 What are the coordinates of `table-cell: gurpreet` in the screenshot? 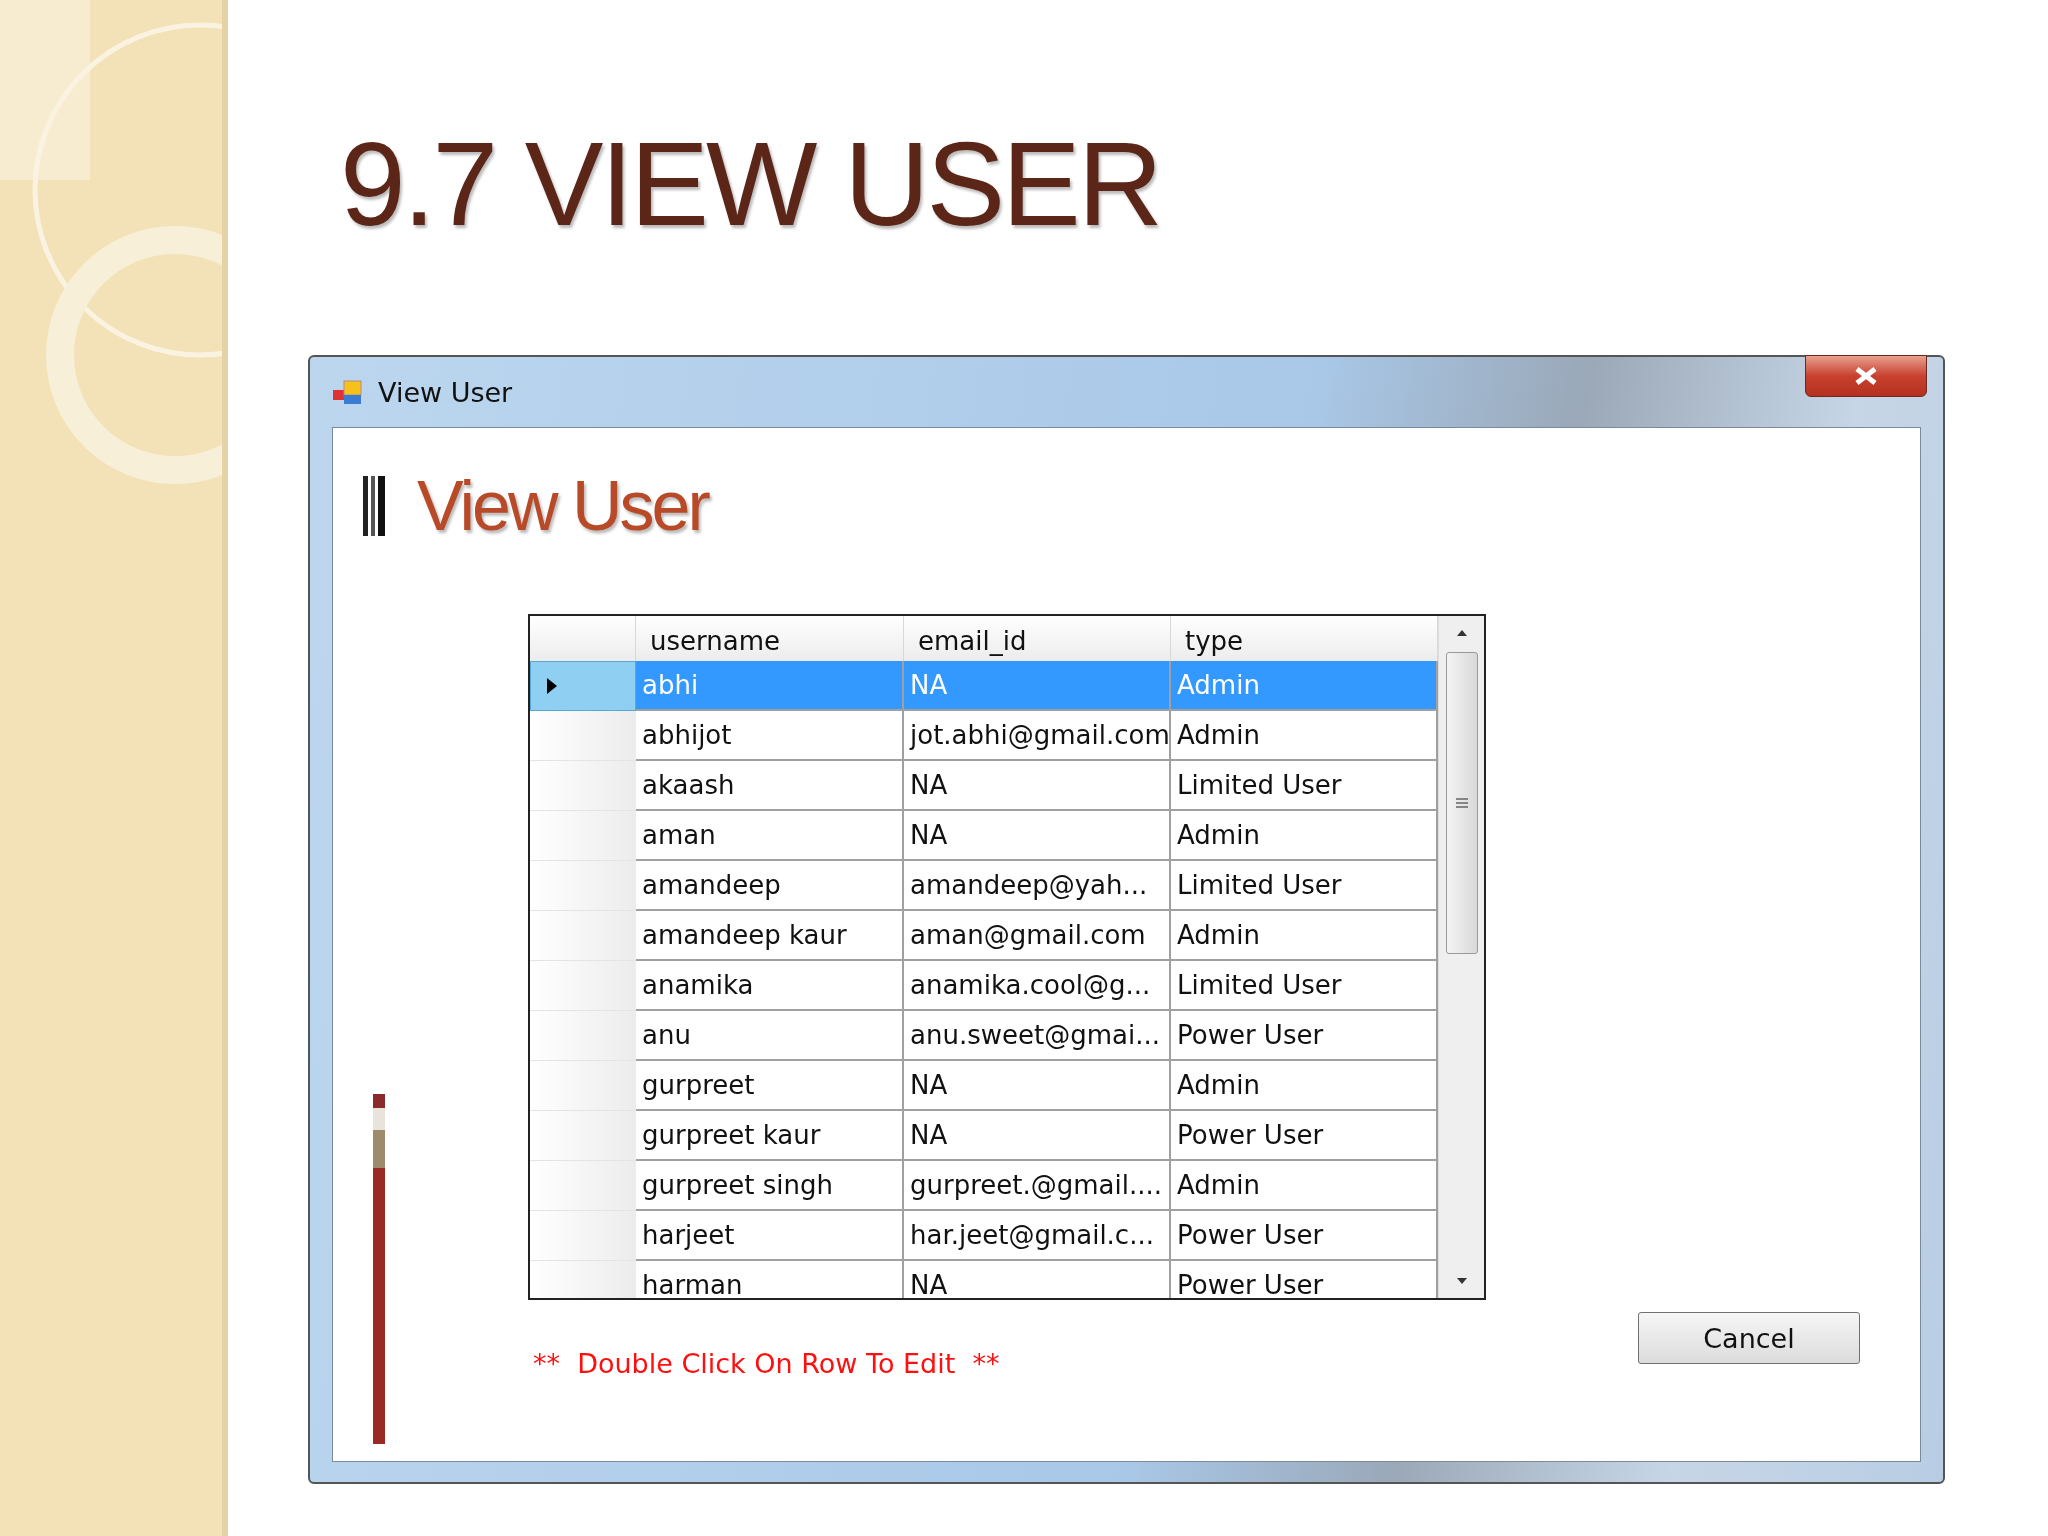 It's located at (770, 1086).